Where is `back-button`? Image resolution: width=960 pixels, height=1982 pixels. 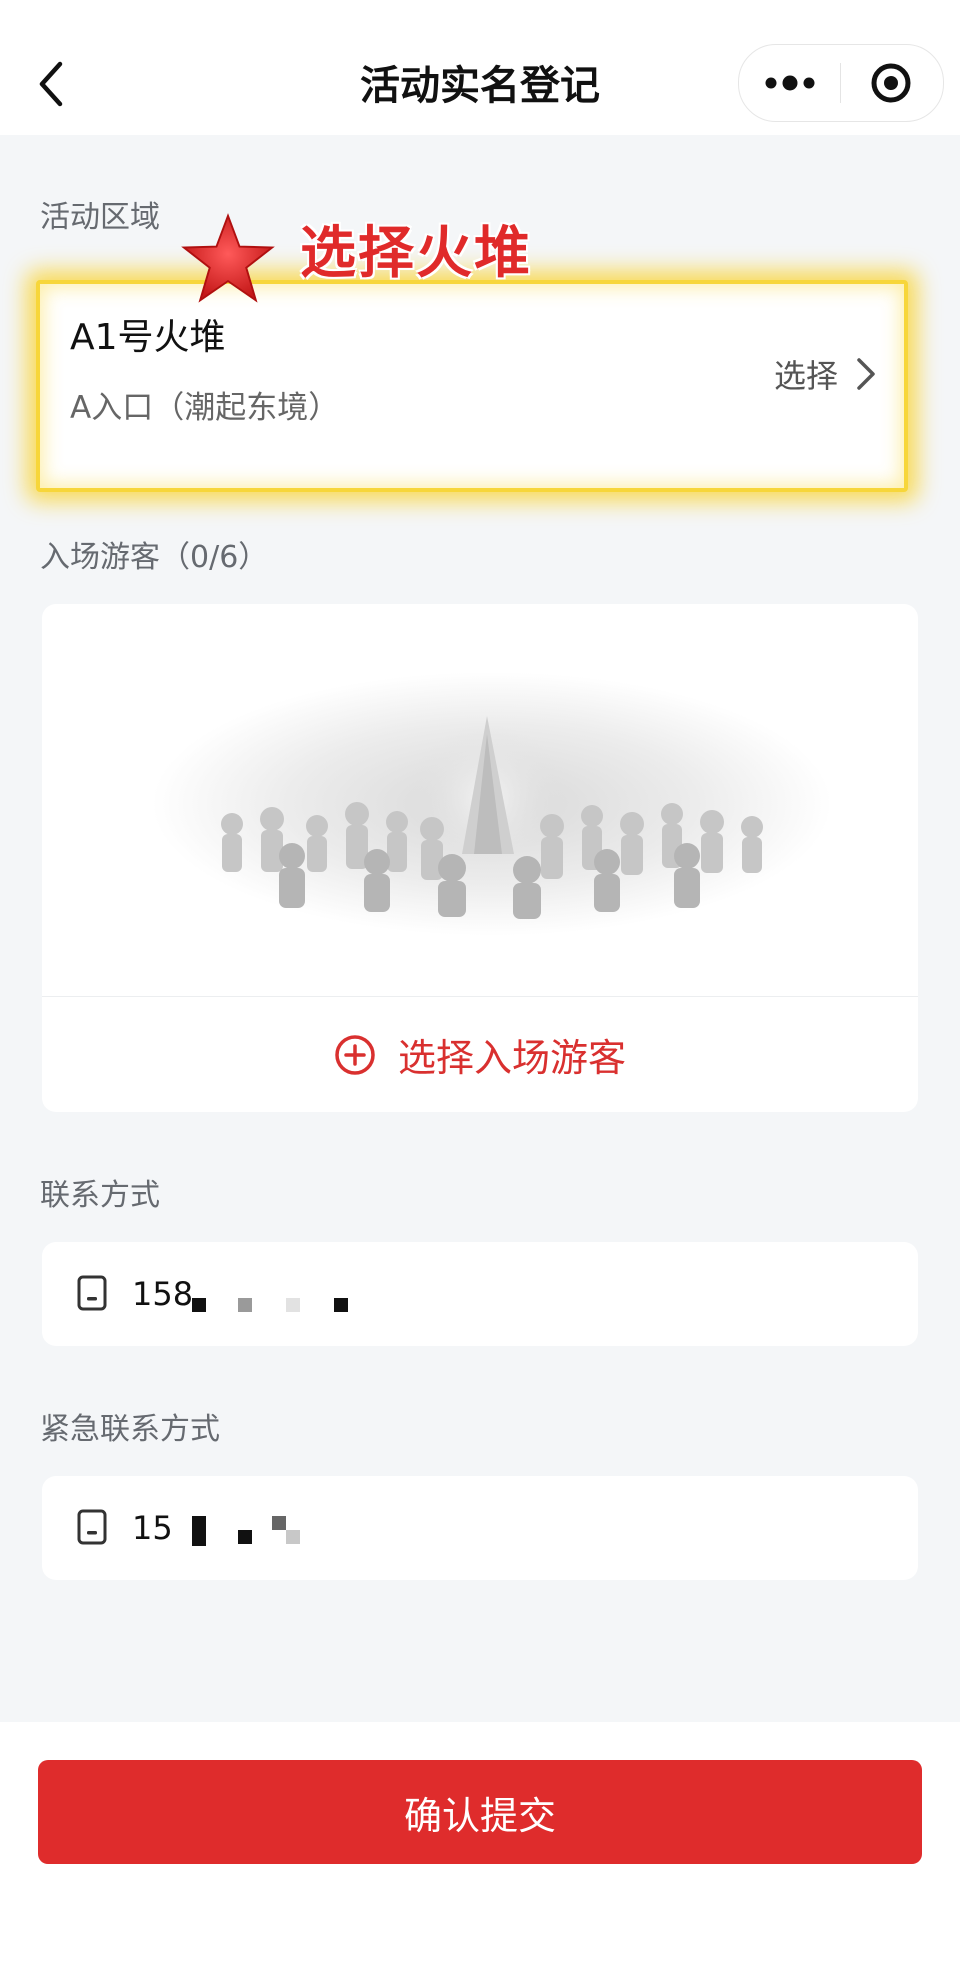
back-button is located at coordinates (54, 85).